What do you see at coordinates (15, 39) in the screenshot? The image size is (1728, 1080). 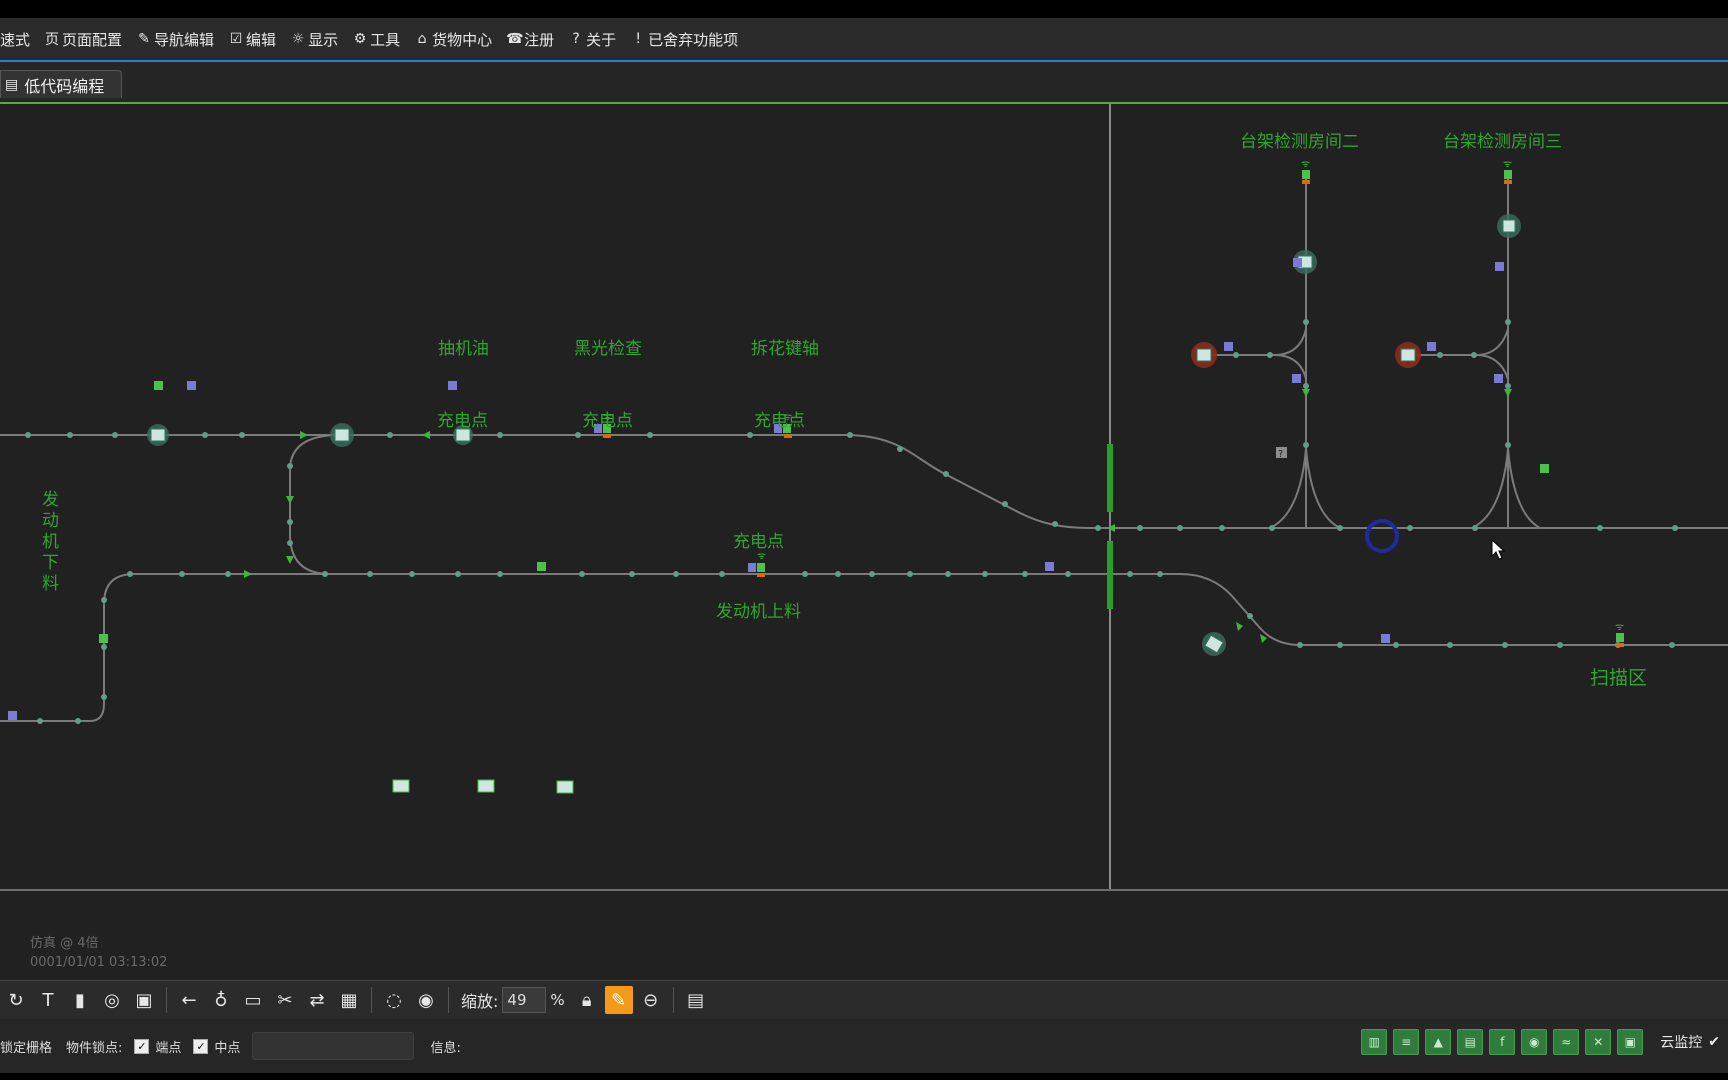 I see `menu-mode: 速式` at bounding box center [15, 39].